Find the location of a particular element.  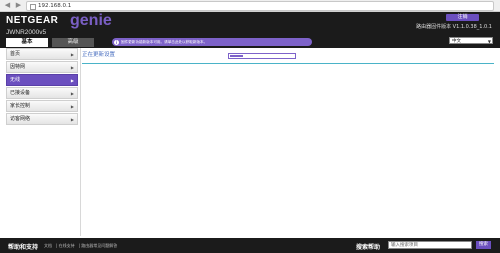

language-value: 中文 is located at coordinates (456, 41).